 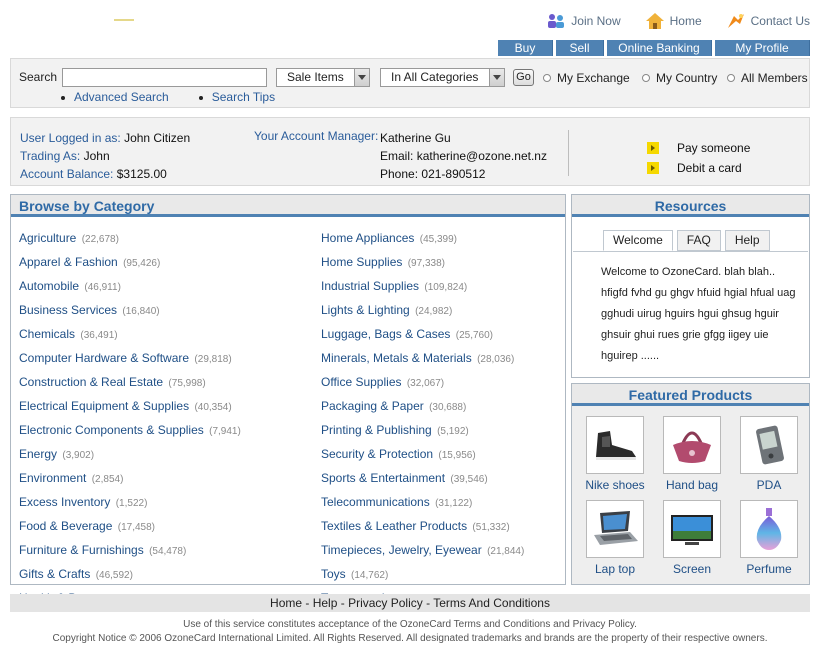 What do you see at coordinates (491, 603) in the screenshot?
I see `footer-terms-link: Terms And Conditions` at bounding box center [491, 603].